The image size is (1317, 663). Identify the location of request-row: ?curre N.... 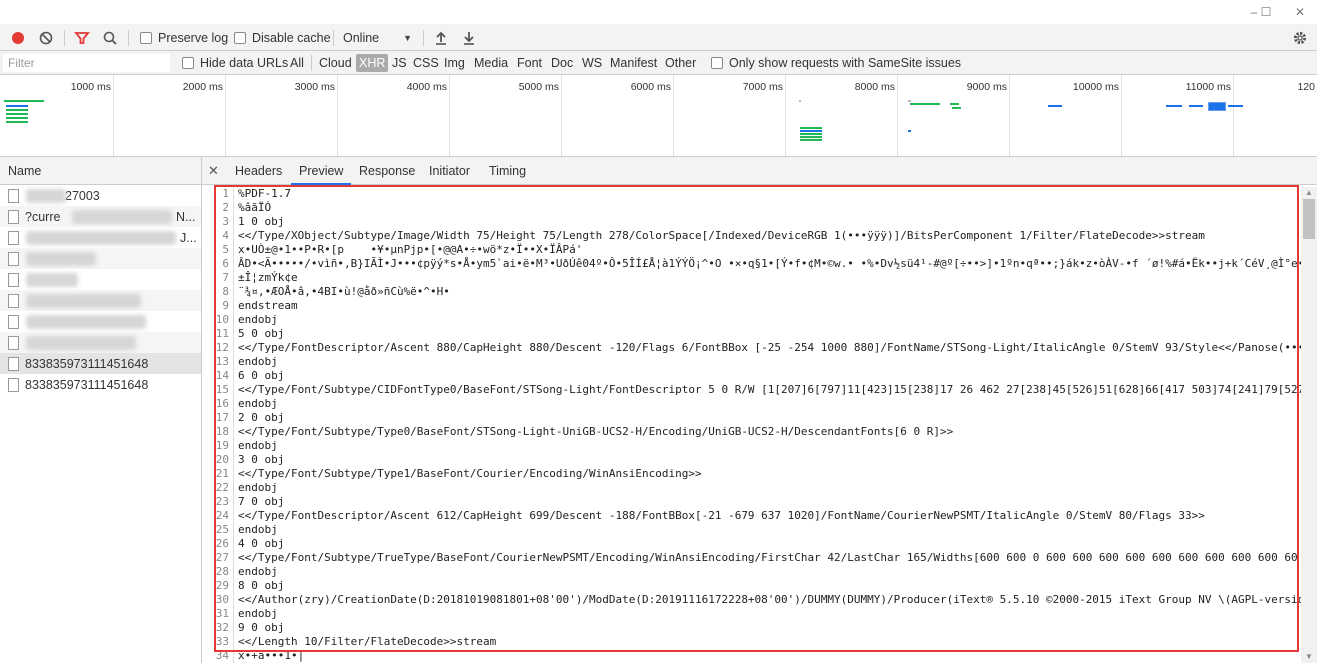
(100, 216).